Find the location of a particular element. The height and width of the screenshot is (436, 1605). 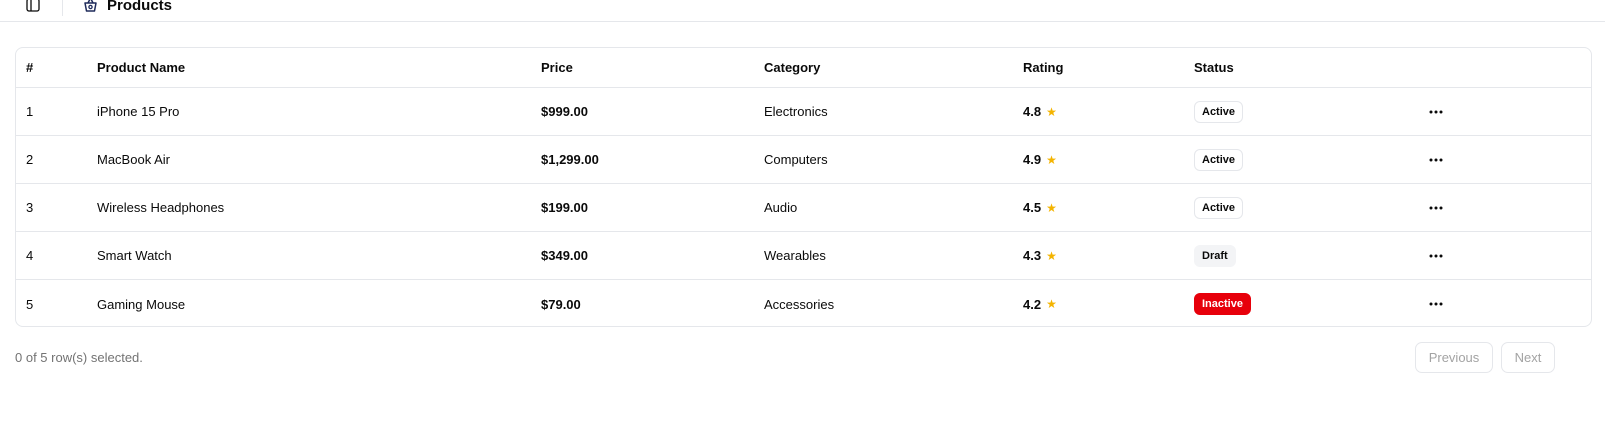

previous-page-button: Previous is located at coordinates (1454, 357).